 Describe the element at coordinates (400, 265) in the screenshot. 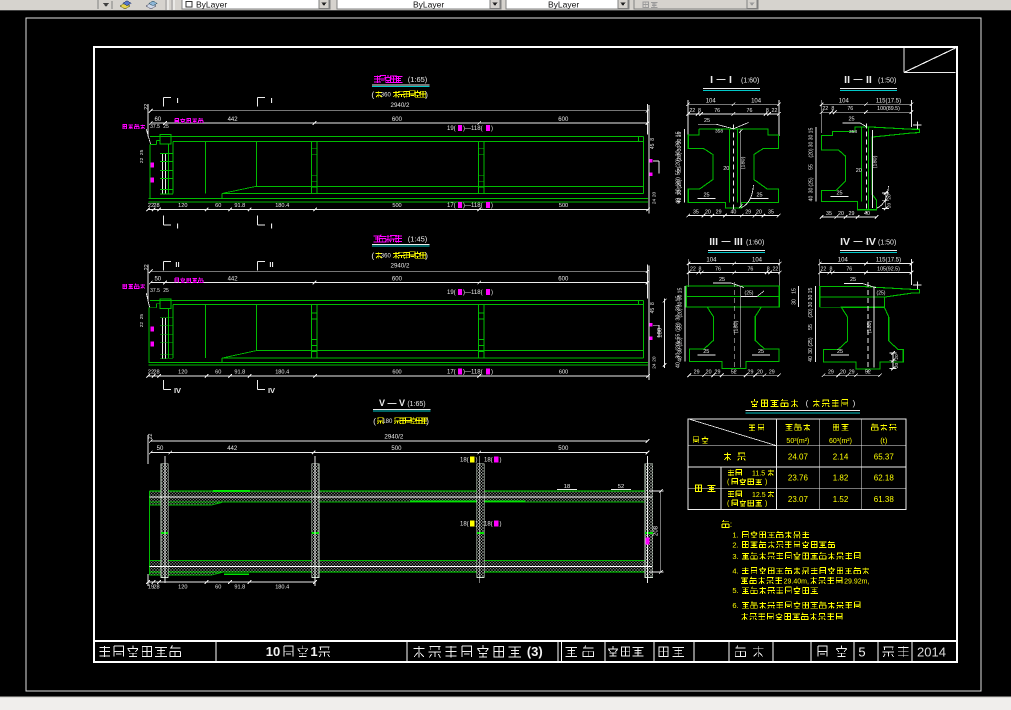

I see `svg-text: 2940/2` at that location.